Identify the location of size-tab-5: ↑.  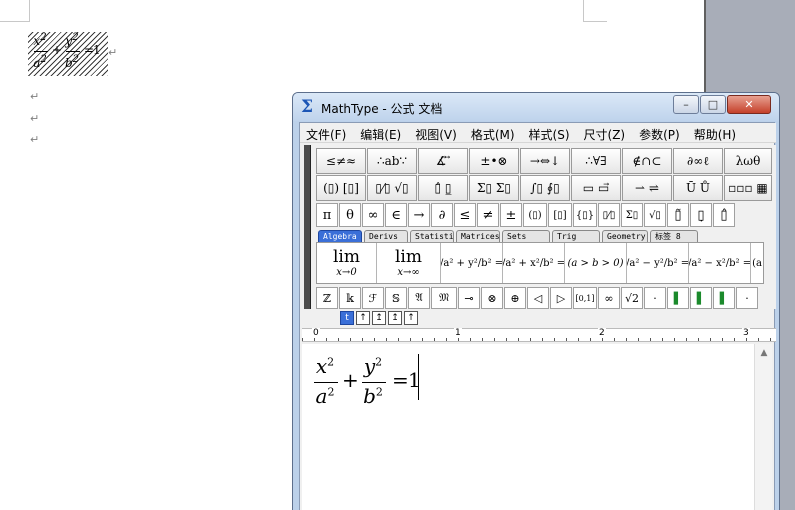
(411, 318).